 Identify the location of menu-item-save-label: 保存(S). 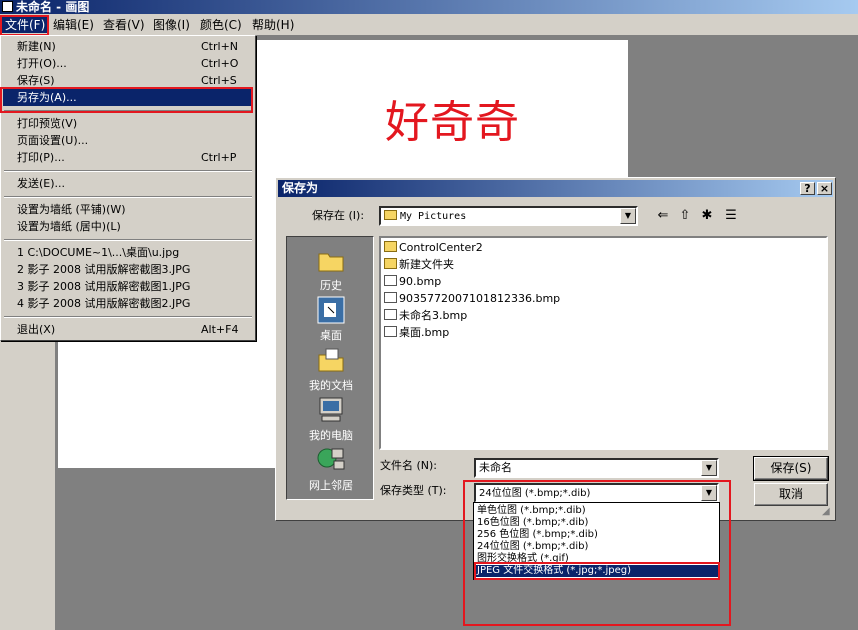
(36, 80).